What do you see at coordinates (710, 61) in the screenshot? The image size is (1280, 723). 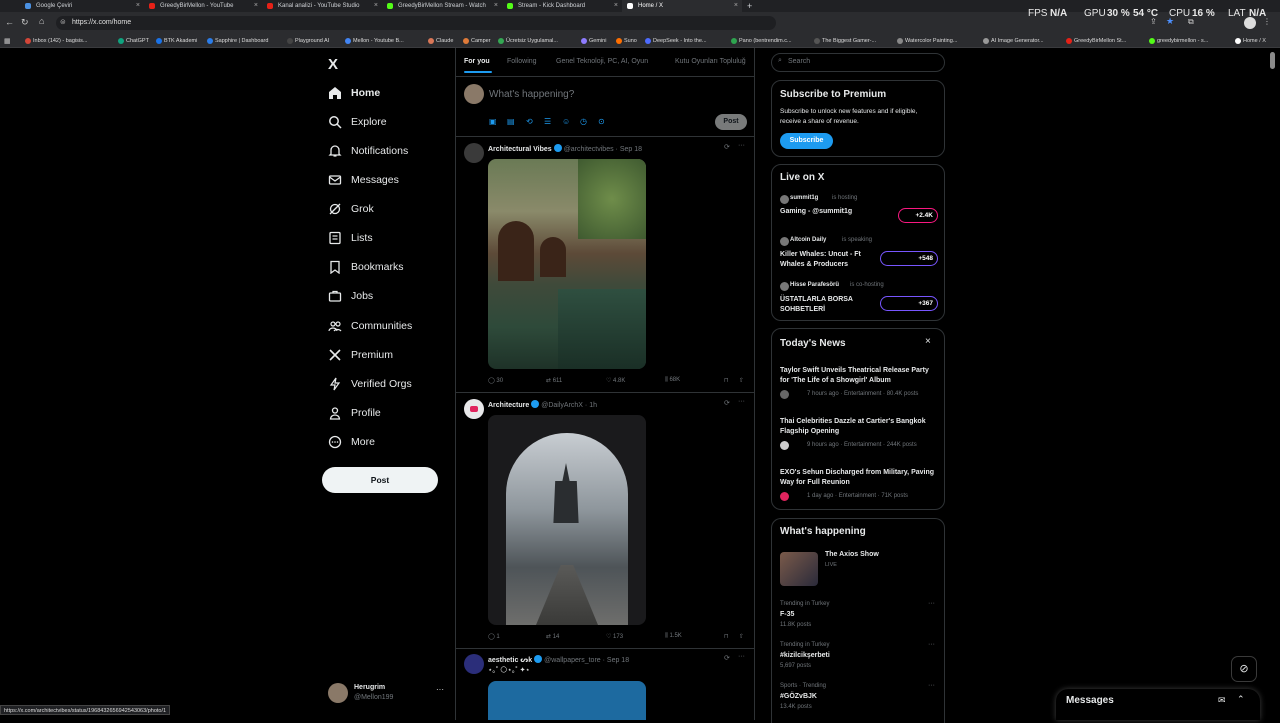 I see `tab-community-boardgames: Kutu Oyunları Topluluğ` at bounding box center [710, 61].